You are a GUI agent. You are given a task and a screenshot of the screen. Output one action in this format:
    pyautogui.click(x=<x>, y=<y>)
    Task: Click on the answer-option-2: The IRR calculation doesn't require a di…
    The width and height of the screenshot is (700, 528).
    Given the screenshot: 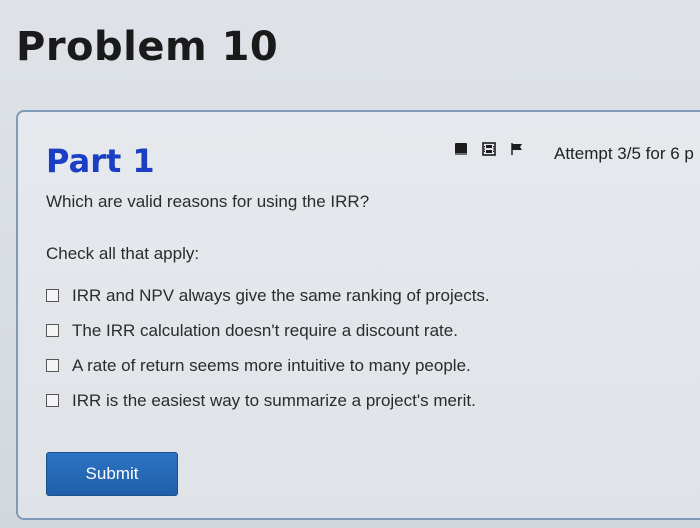 What is the action you would take?
    pyautogui.click(x=268, y=330)
    